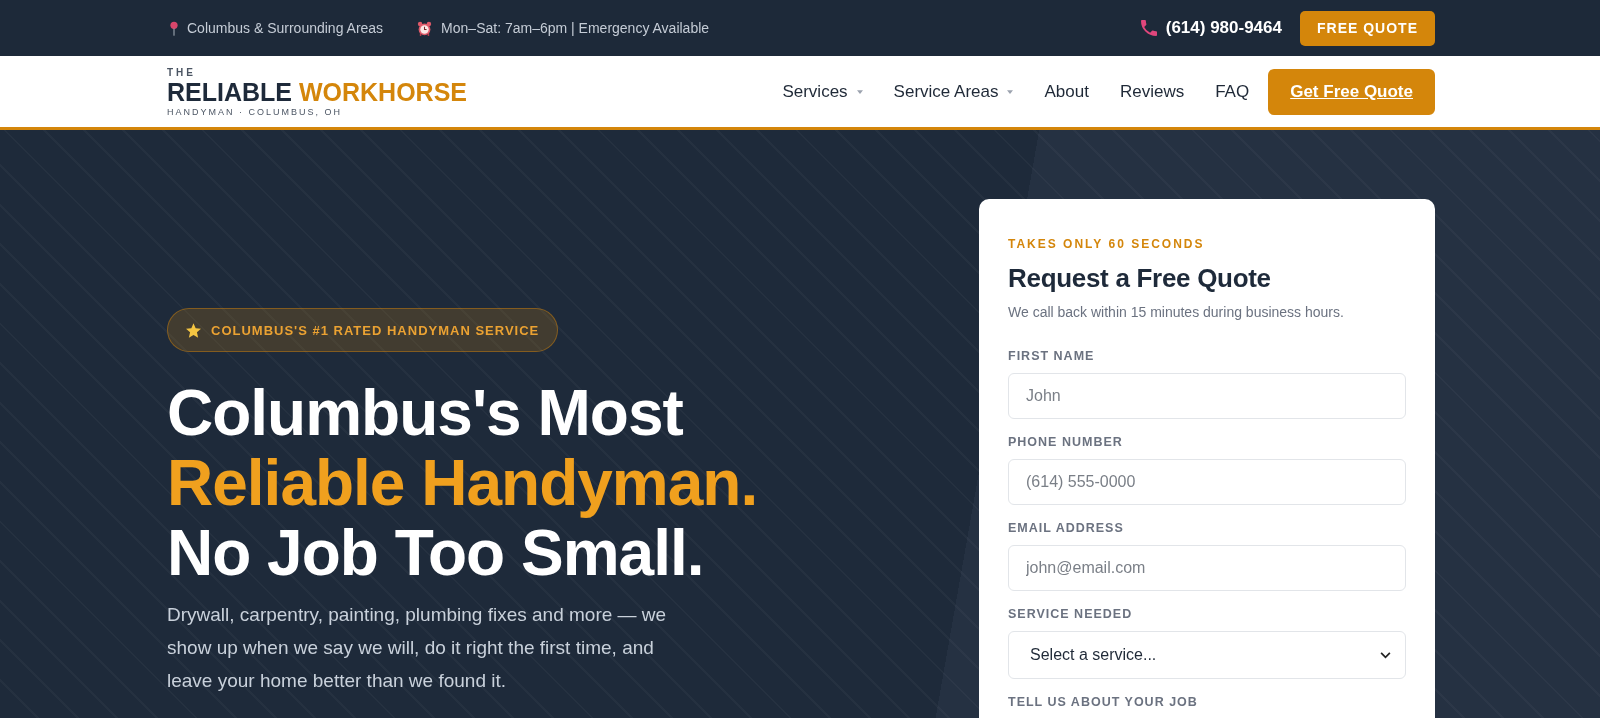 This screenshot has height=718, width=1600. Describe the element at coordinates (193, 330) in the screenshot. I see `star-icon` at that location.